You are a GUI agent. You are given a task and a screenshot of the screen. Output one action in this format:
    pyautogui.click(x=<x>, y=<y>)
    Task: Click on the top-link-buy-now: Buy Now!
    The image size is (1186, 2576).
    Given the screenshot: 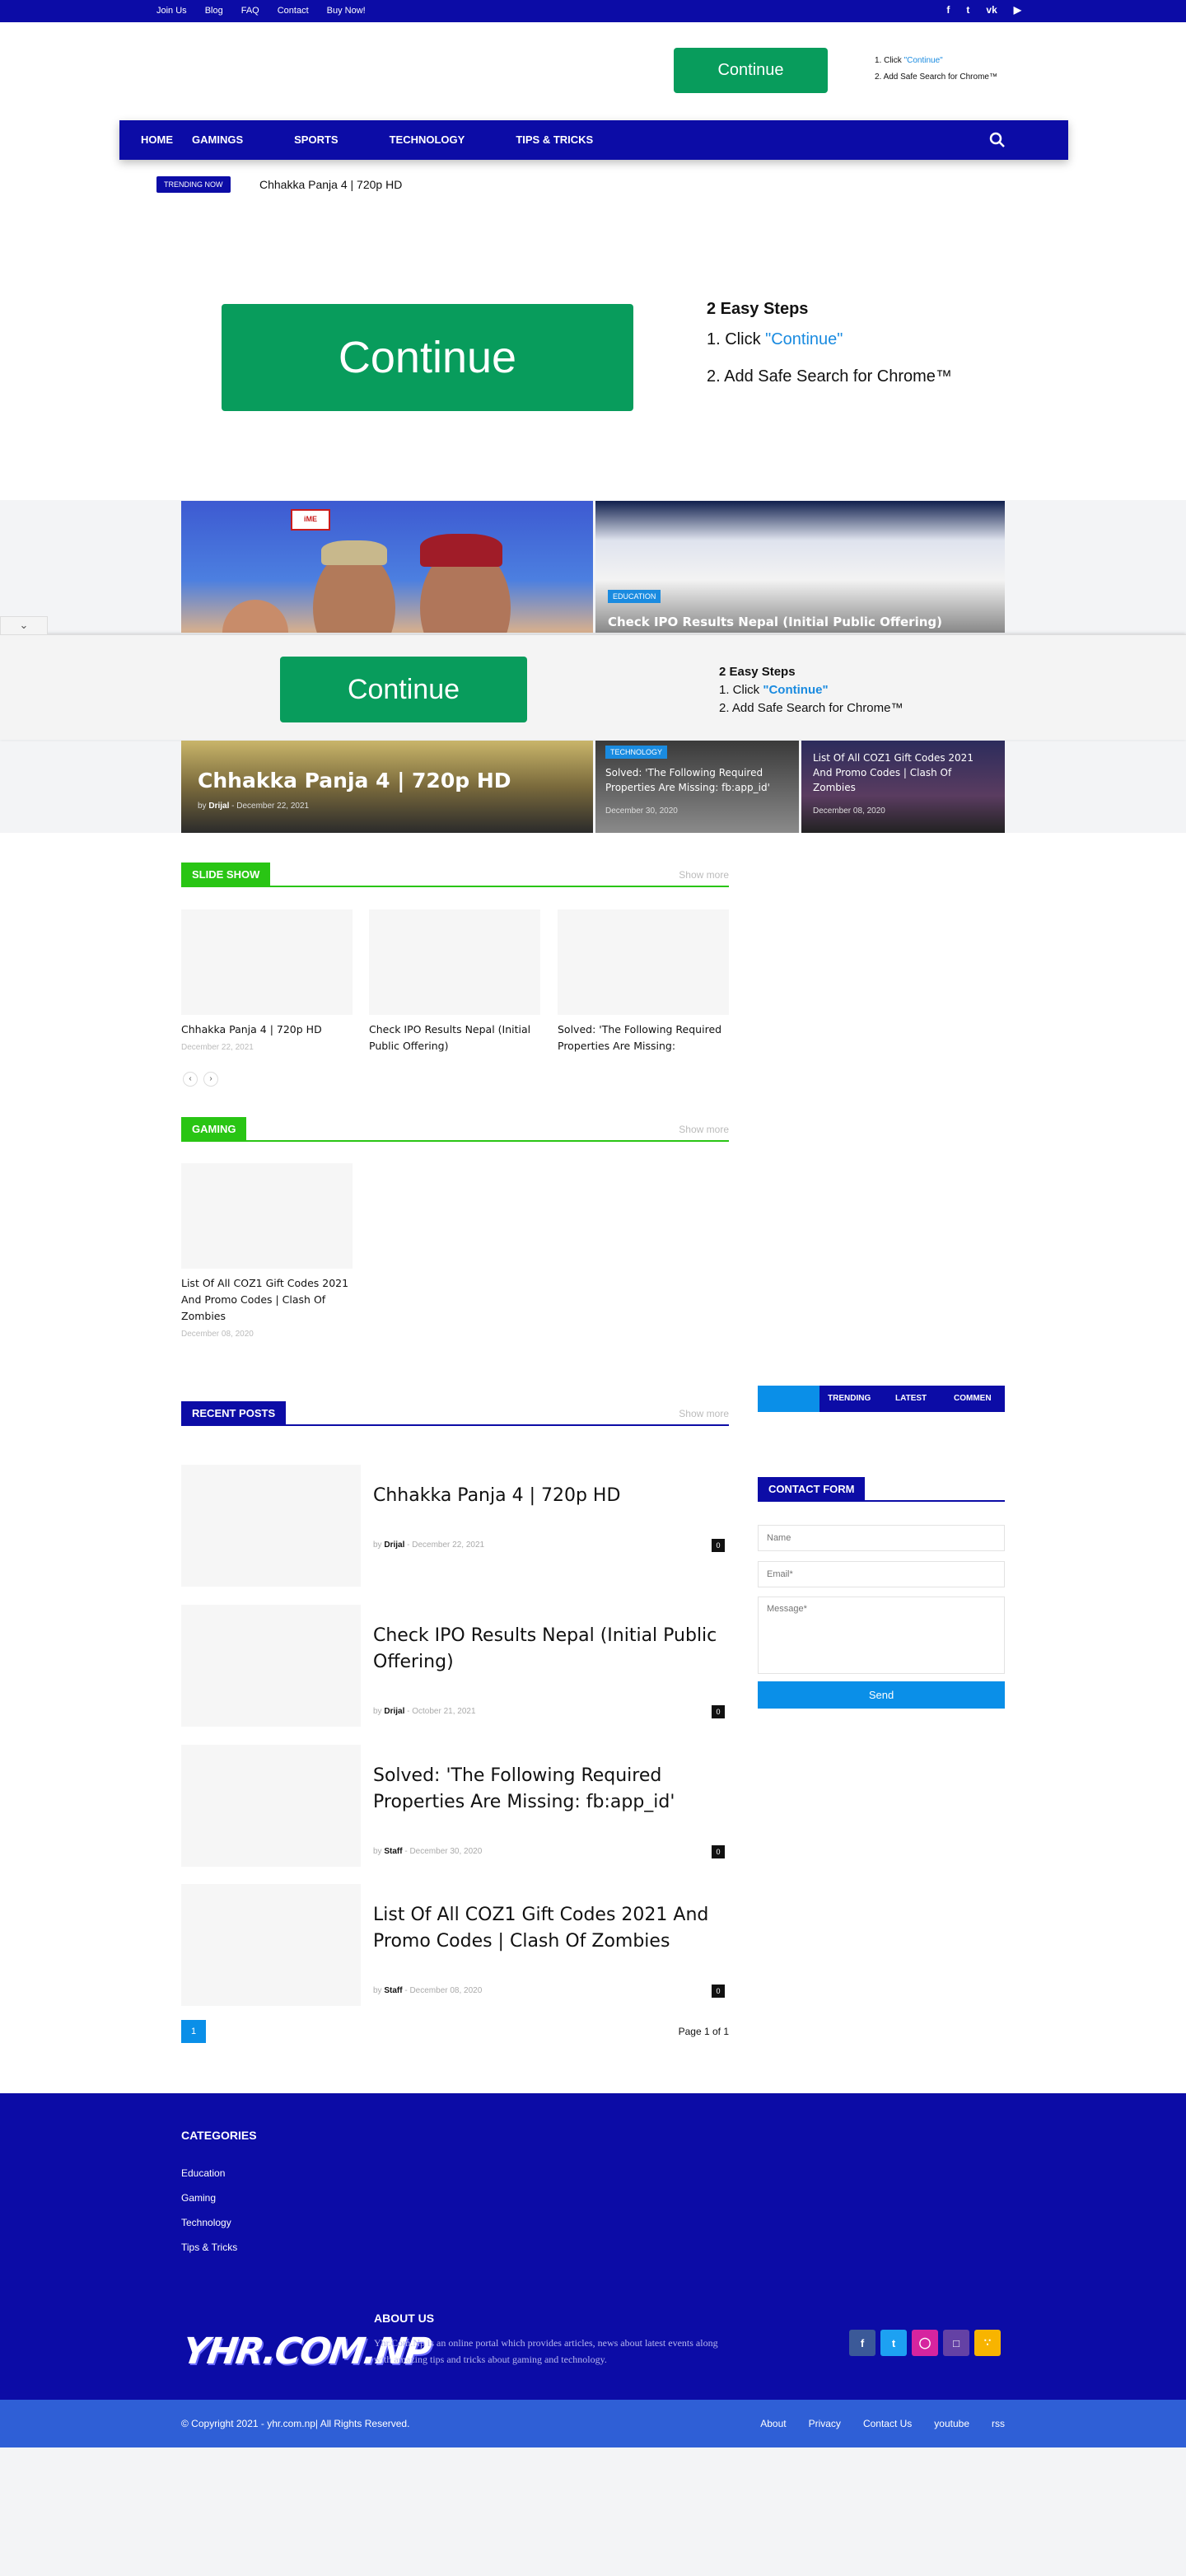 What is the action you would take?
    pyautogui.click(x=346, y=11)
    